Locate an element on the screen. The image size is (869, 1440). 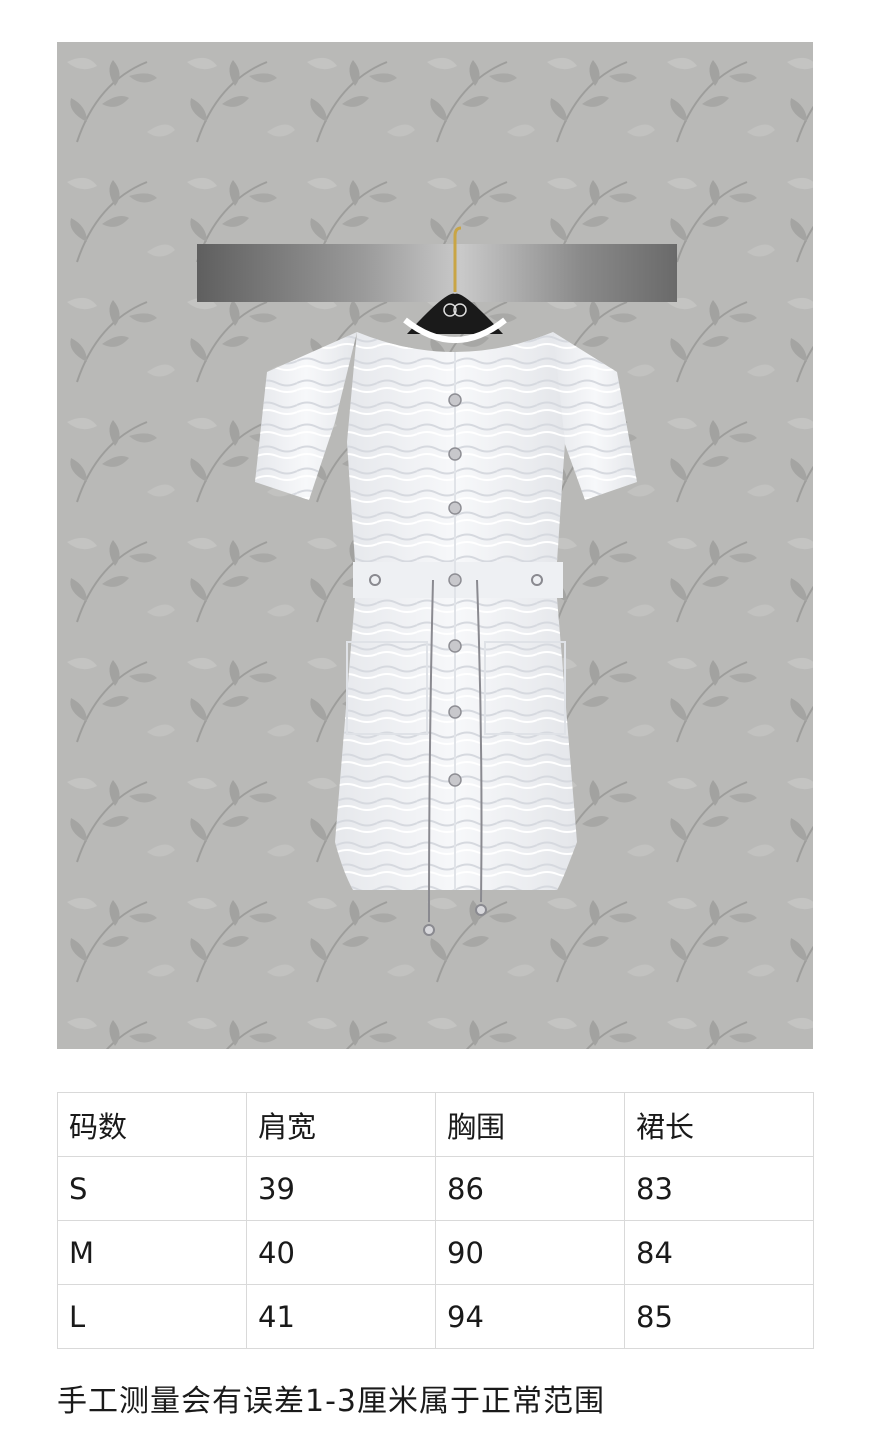
table-row: S 39 86 83 is located at coordinates (435, 1188).